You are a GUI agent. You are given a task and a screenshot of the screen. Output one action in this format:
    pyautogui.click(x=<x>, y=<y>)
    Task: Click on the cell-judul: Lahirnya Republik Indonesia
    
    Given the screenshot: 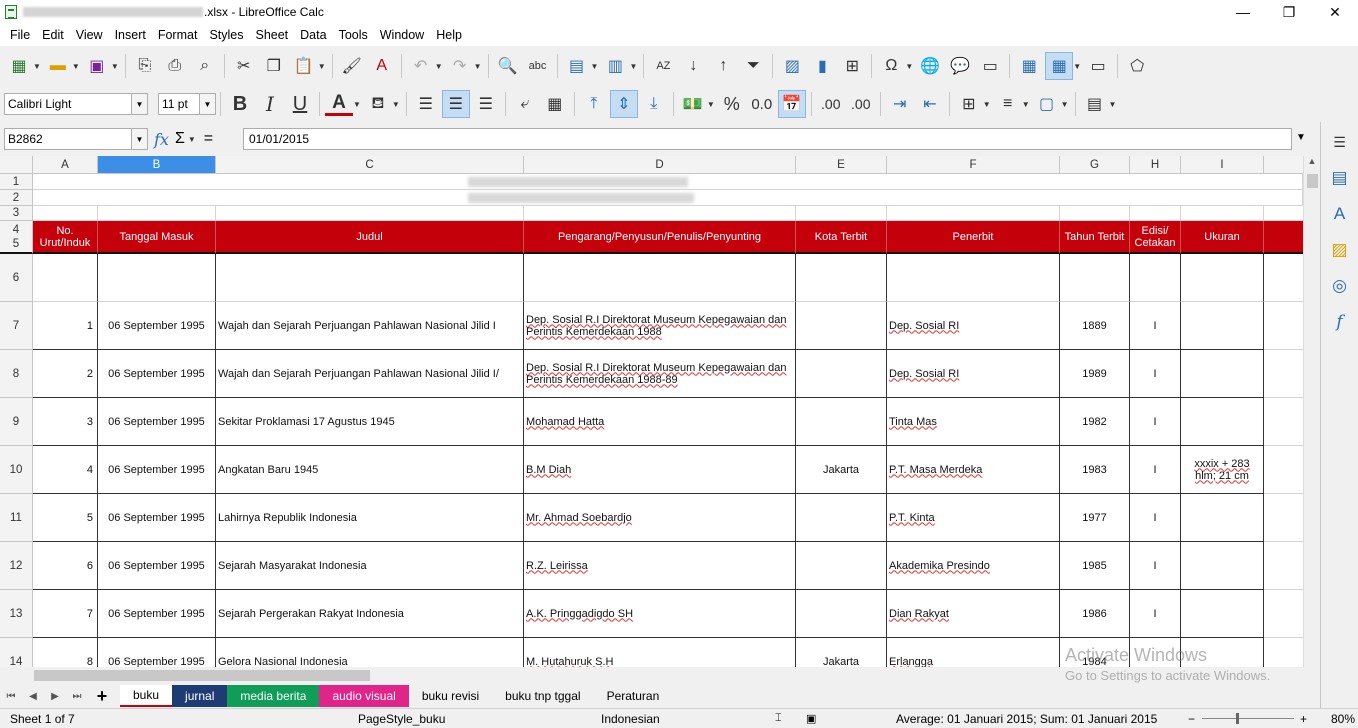 What is the action you would take?
    pyautogui.click(x=370, y=518)
    